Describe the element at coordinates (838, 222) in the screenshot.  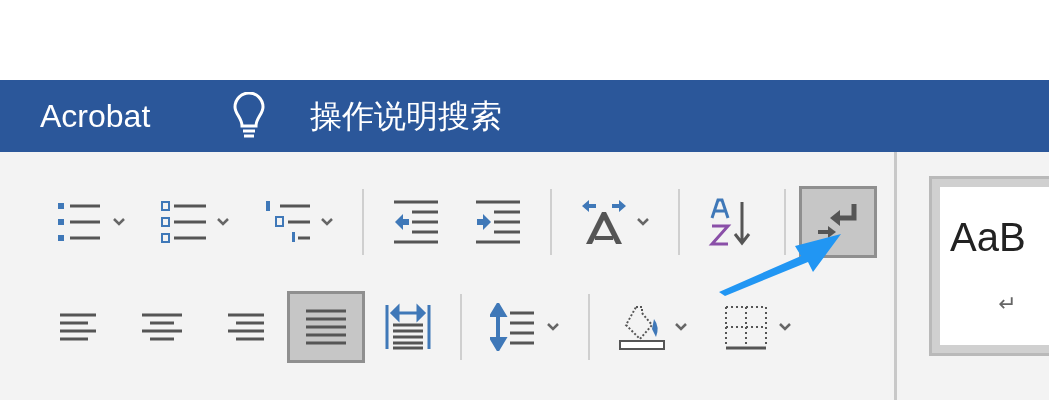
I see `show-marks-button` at that location.